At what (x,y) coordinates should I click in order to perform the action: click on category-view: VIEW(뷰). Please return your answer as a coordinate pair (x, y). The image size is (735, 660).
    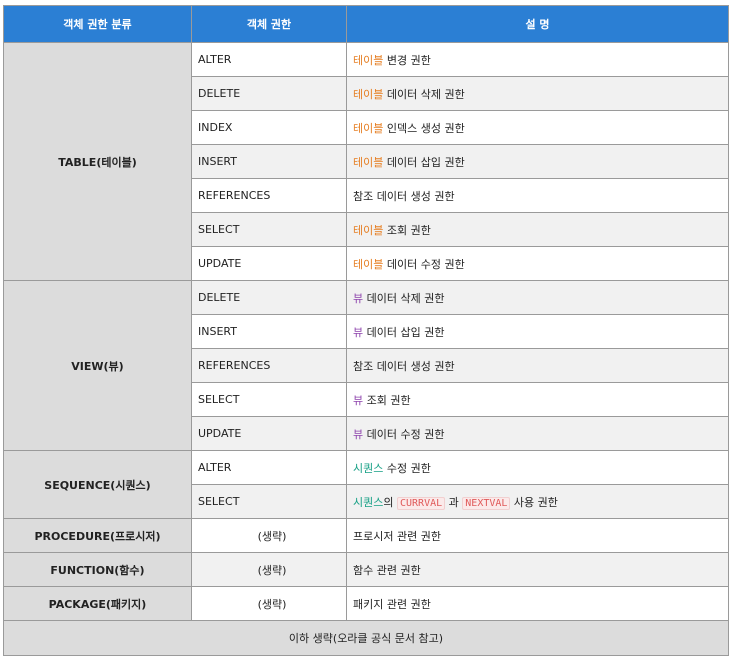
    Looking at the image, I should click on (97, 365).